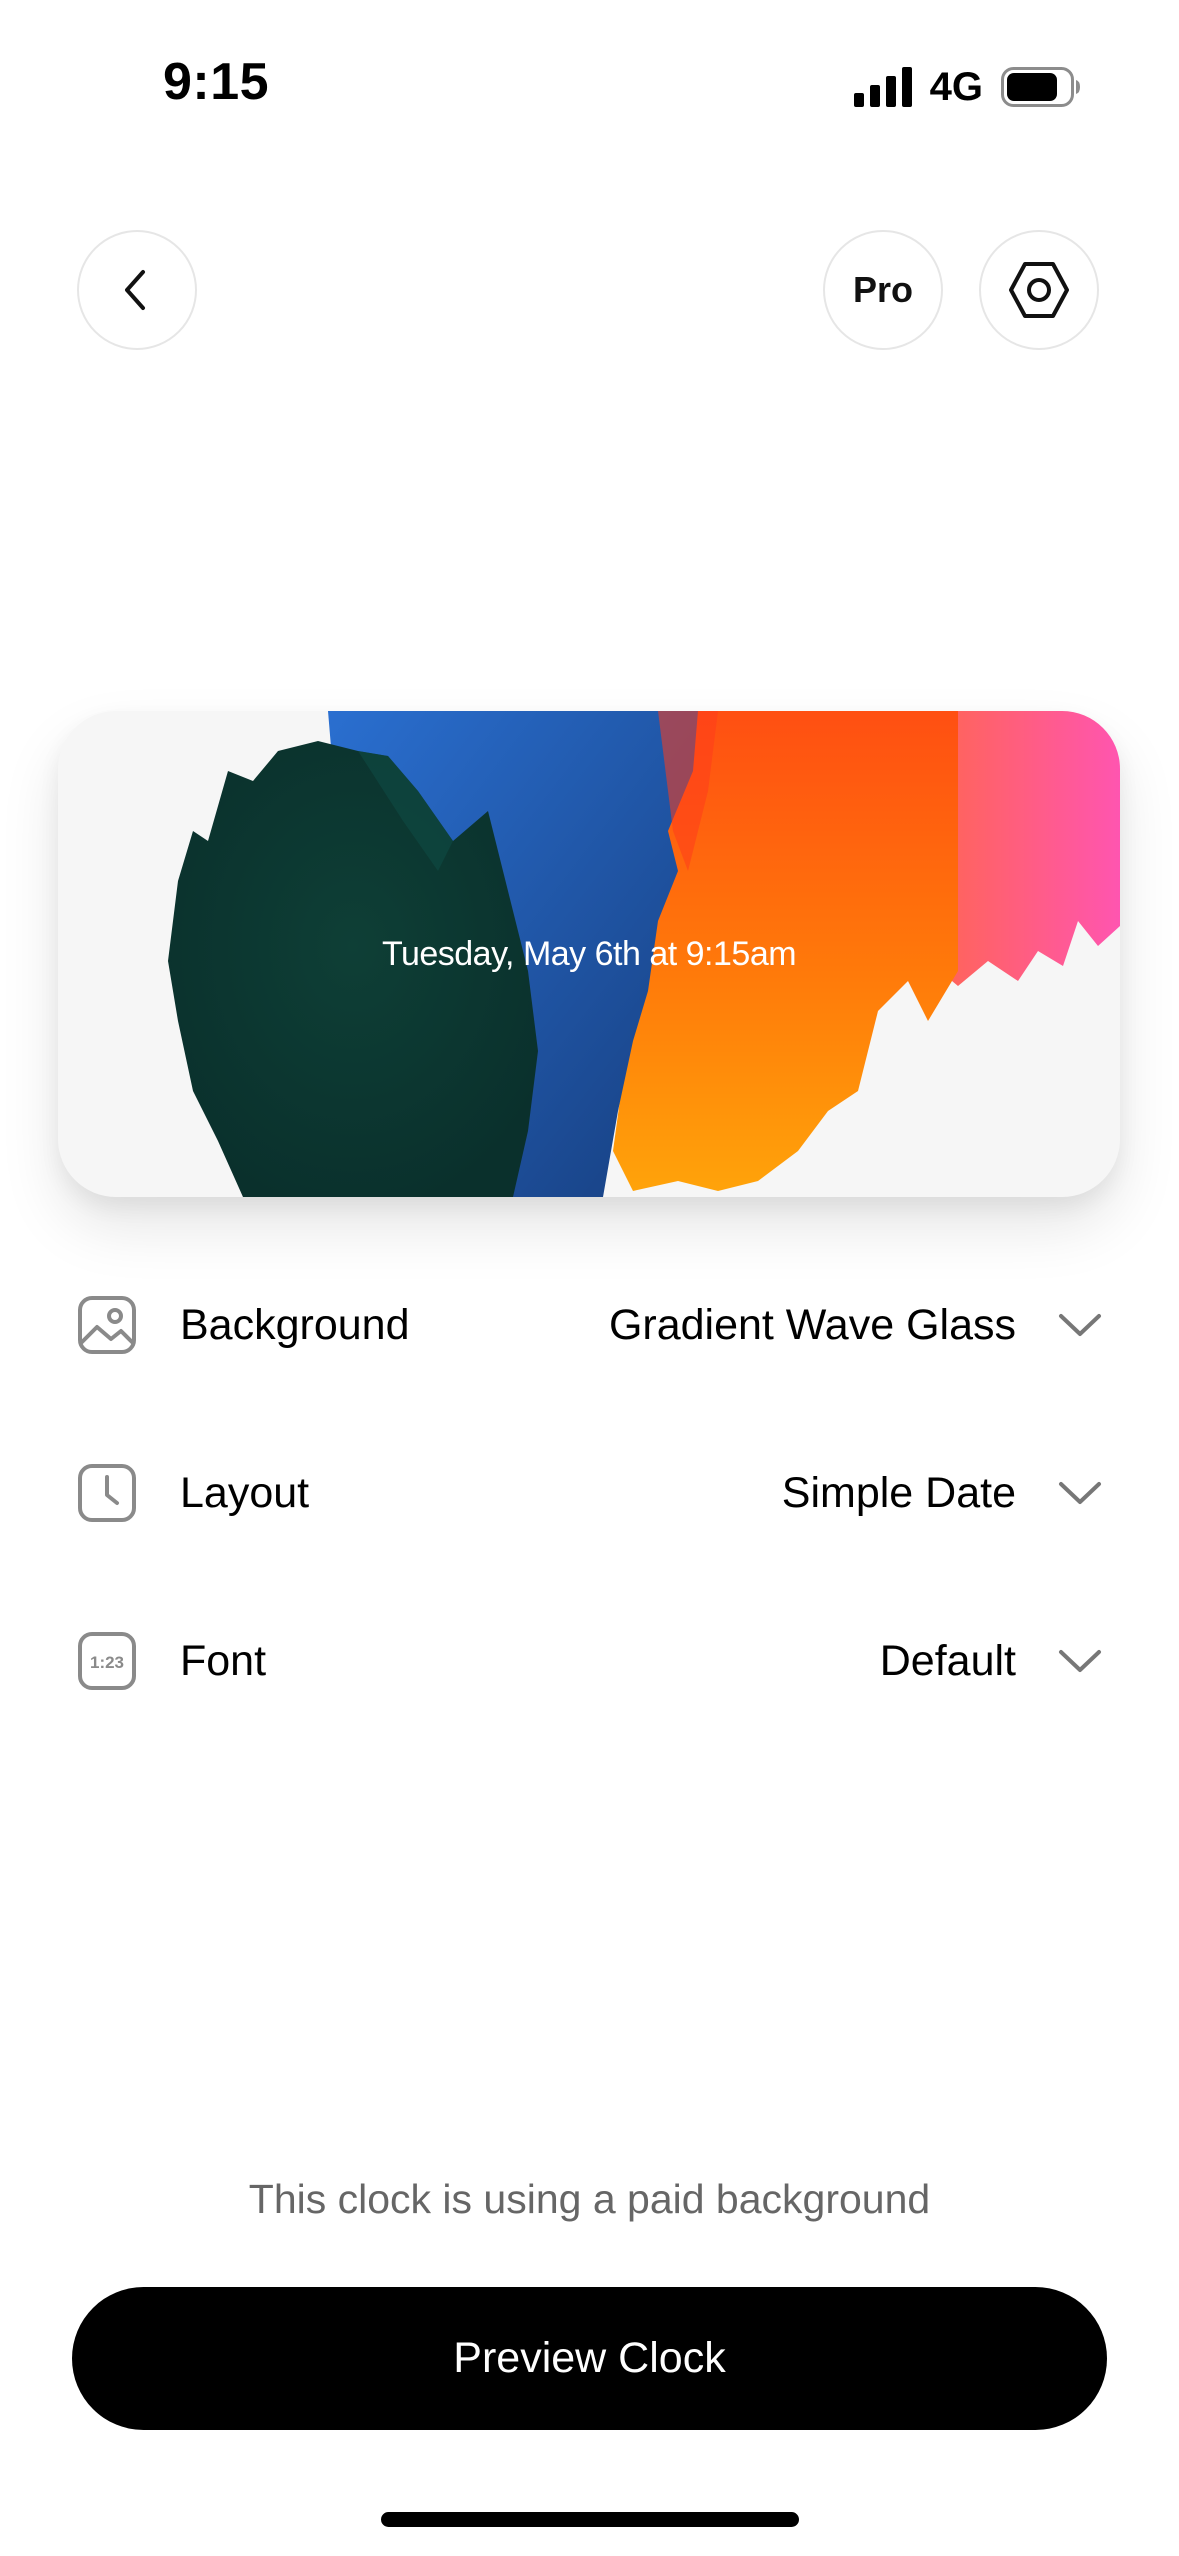 The width and height of the screenshot is (1179, 2556). What do you see at coordinates (589, 1493) in the screenshot?
I see `layout-option-row: Layout Simple Date` at bounding box center [589, 1493].